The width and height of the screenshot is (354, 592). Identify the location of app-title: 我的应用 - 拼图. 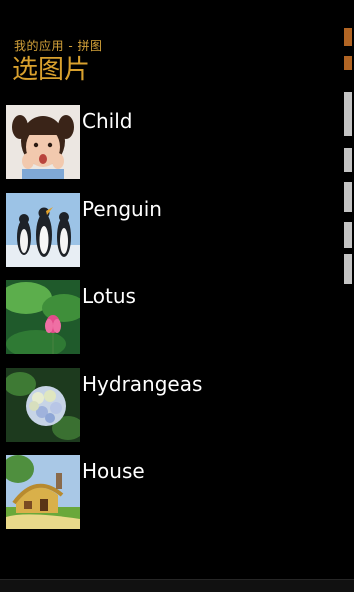
(58, 46).